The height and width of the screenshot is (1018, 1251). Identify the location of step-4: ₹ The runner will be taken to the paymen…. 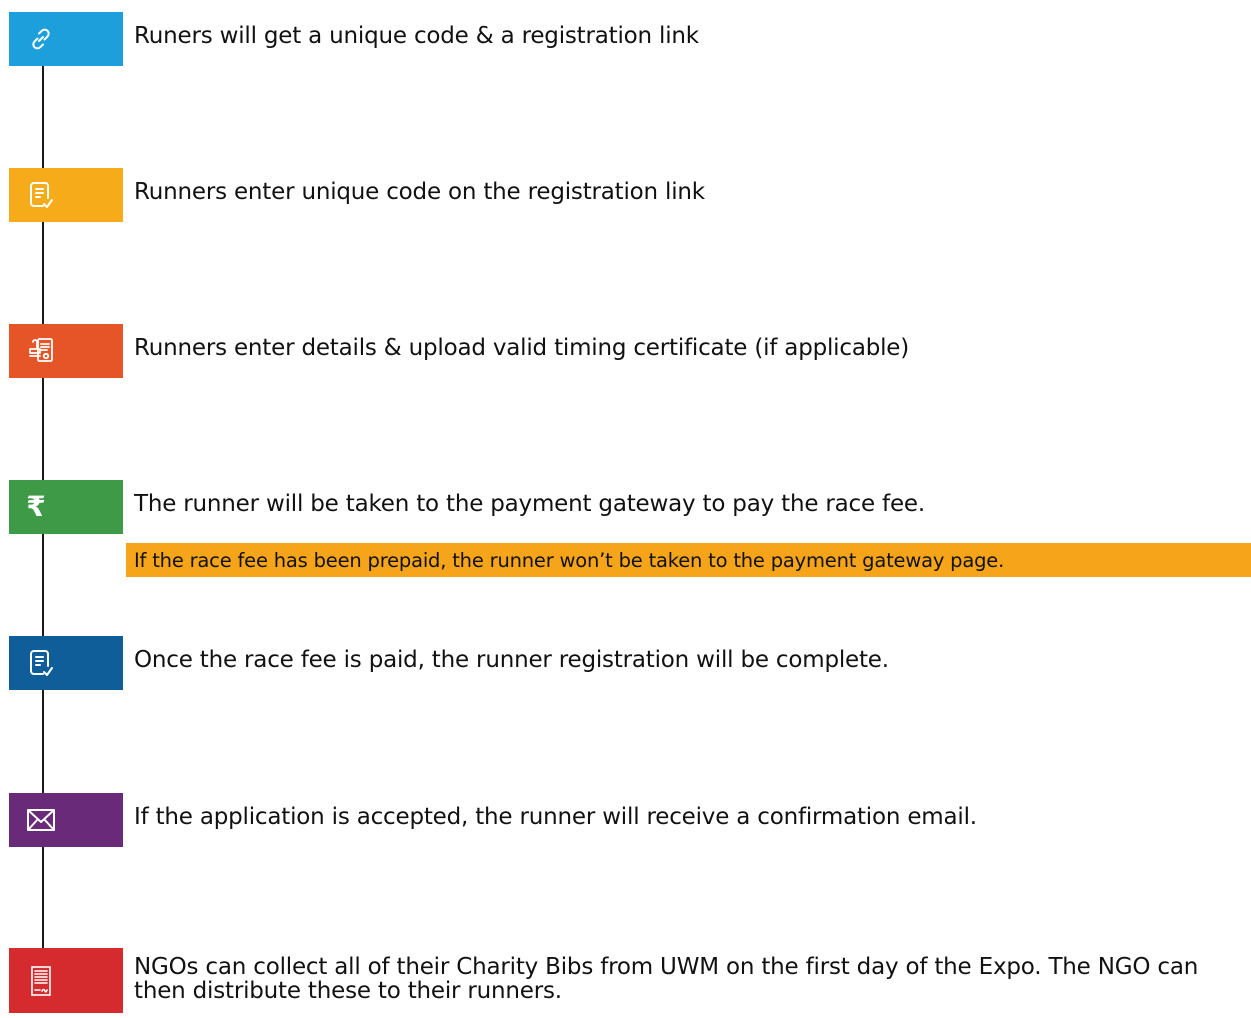
(625, 515).